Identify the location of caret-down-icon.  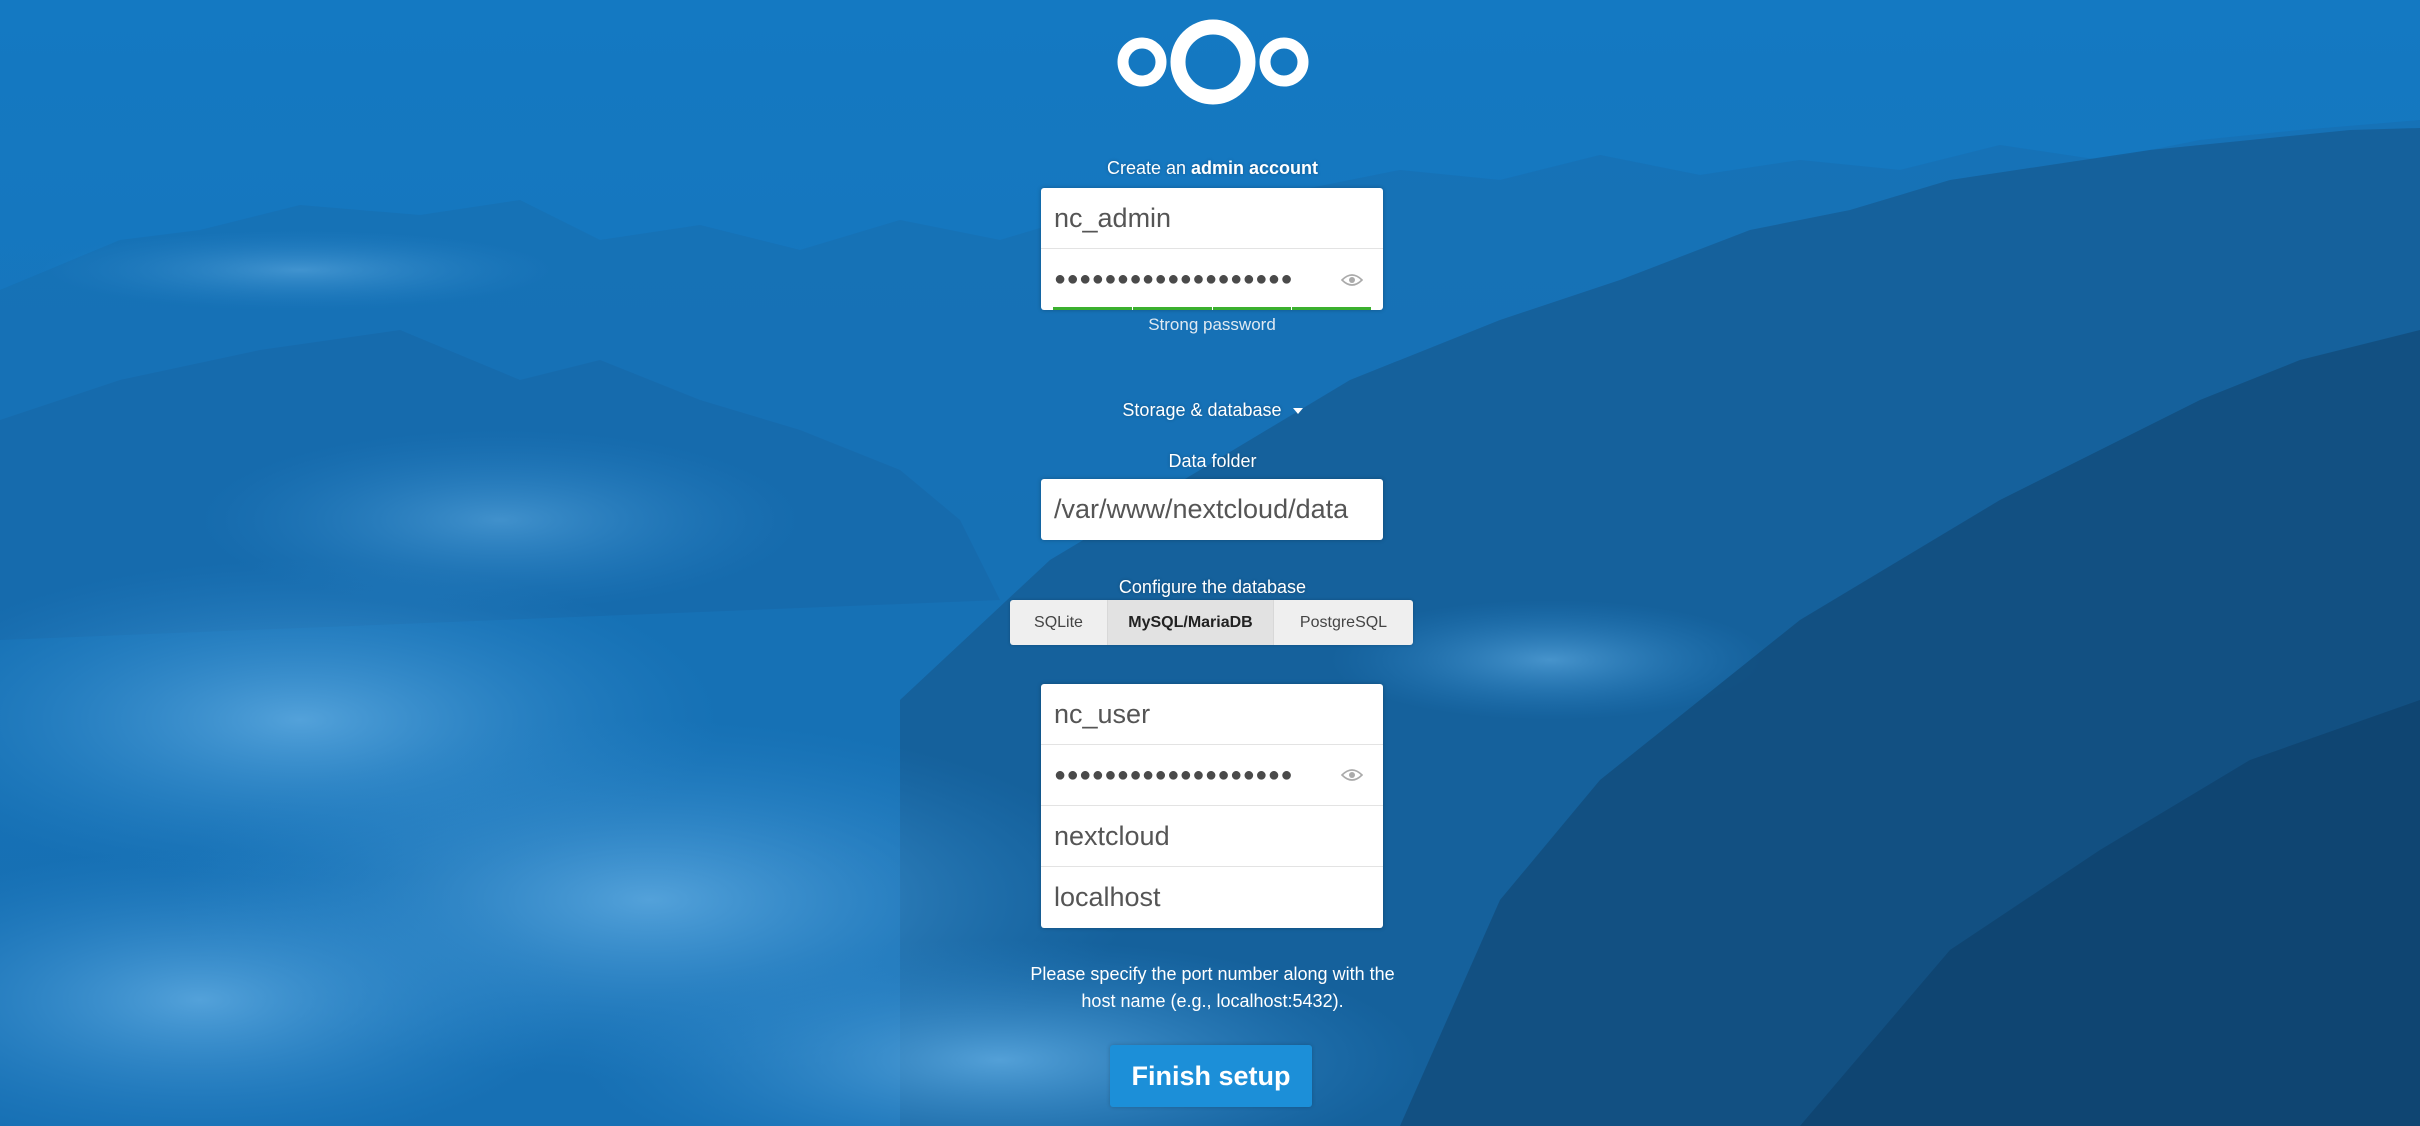
(1297, 411).